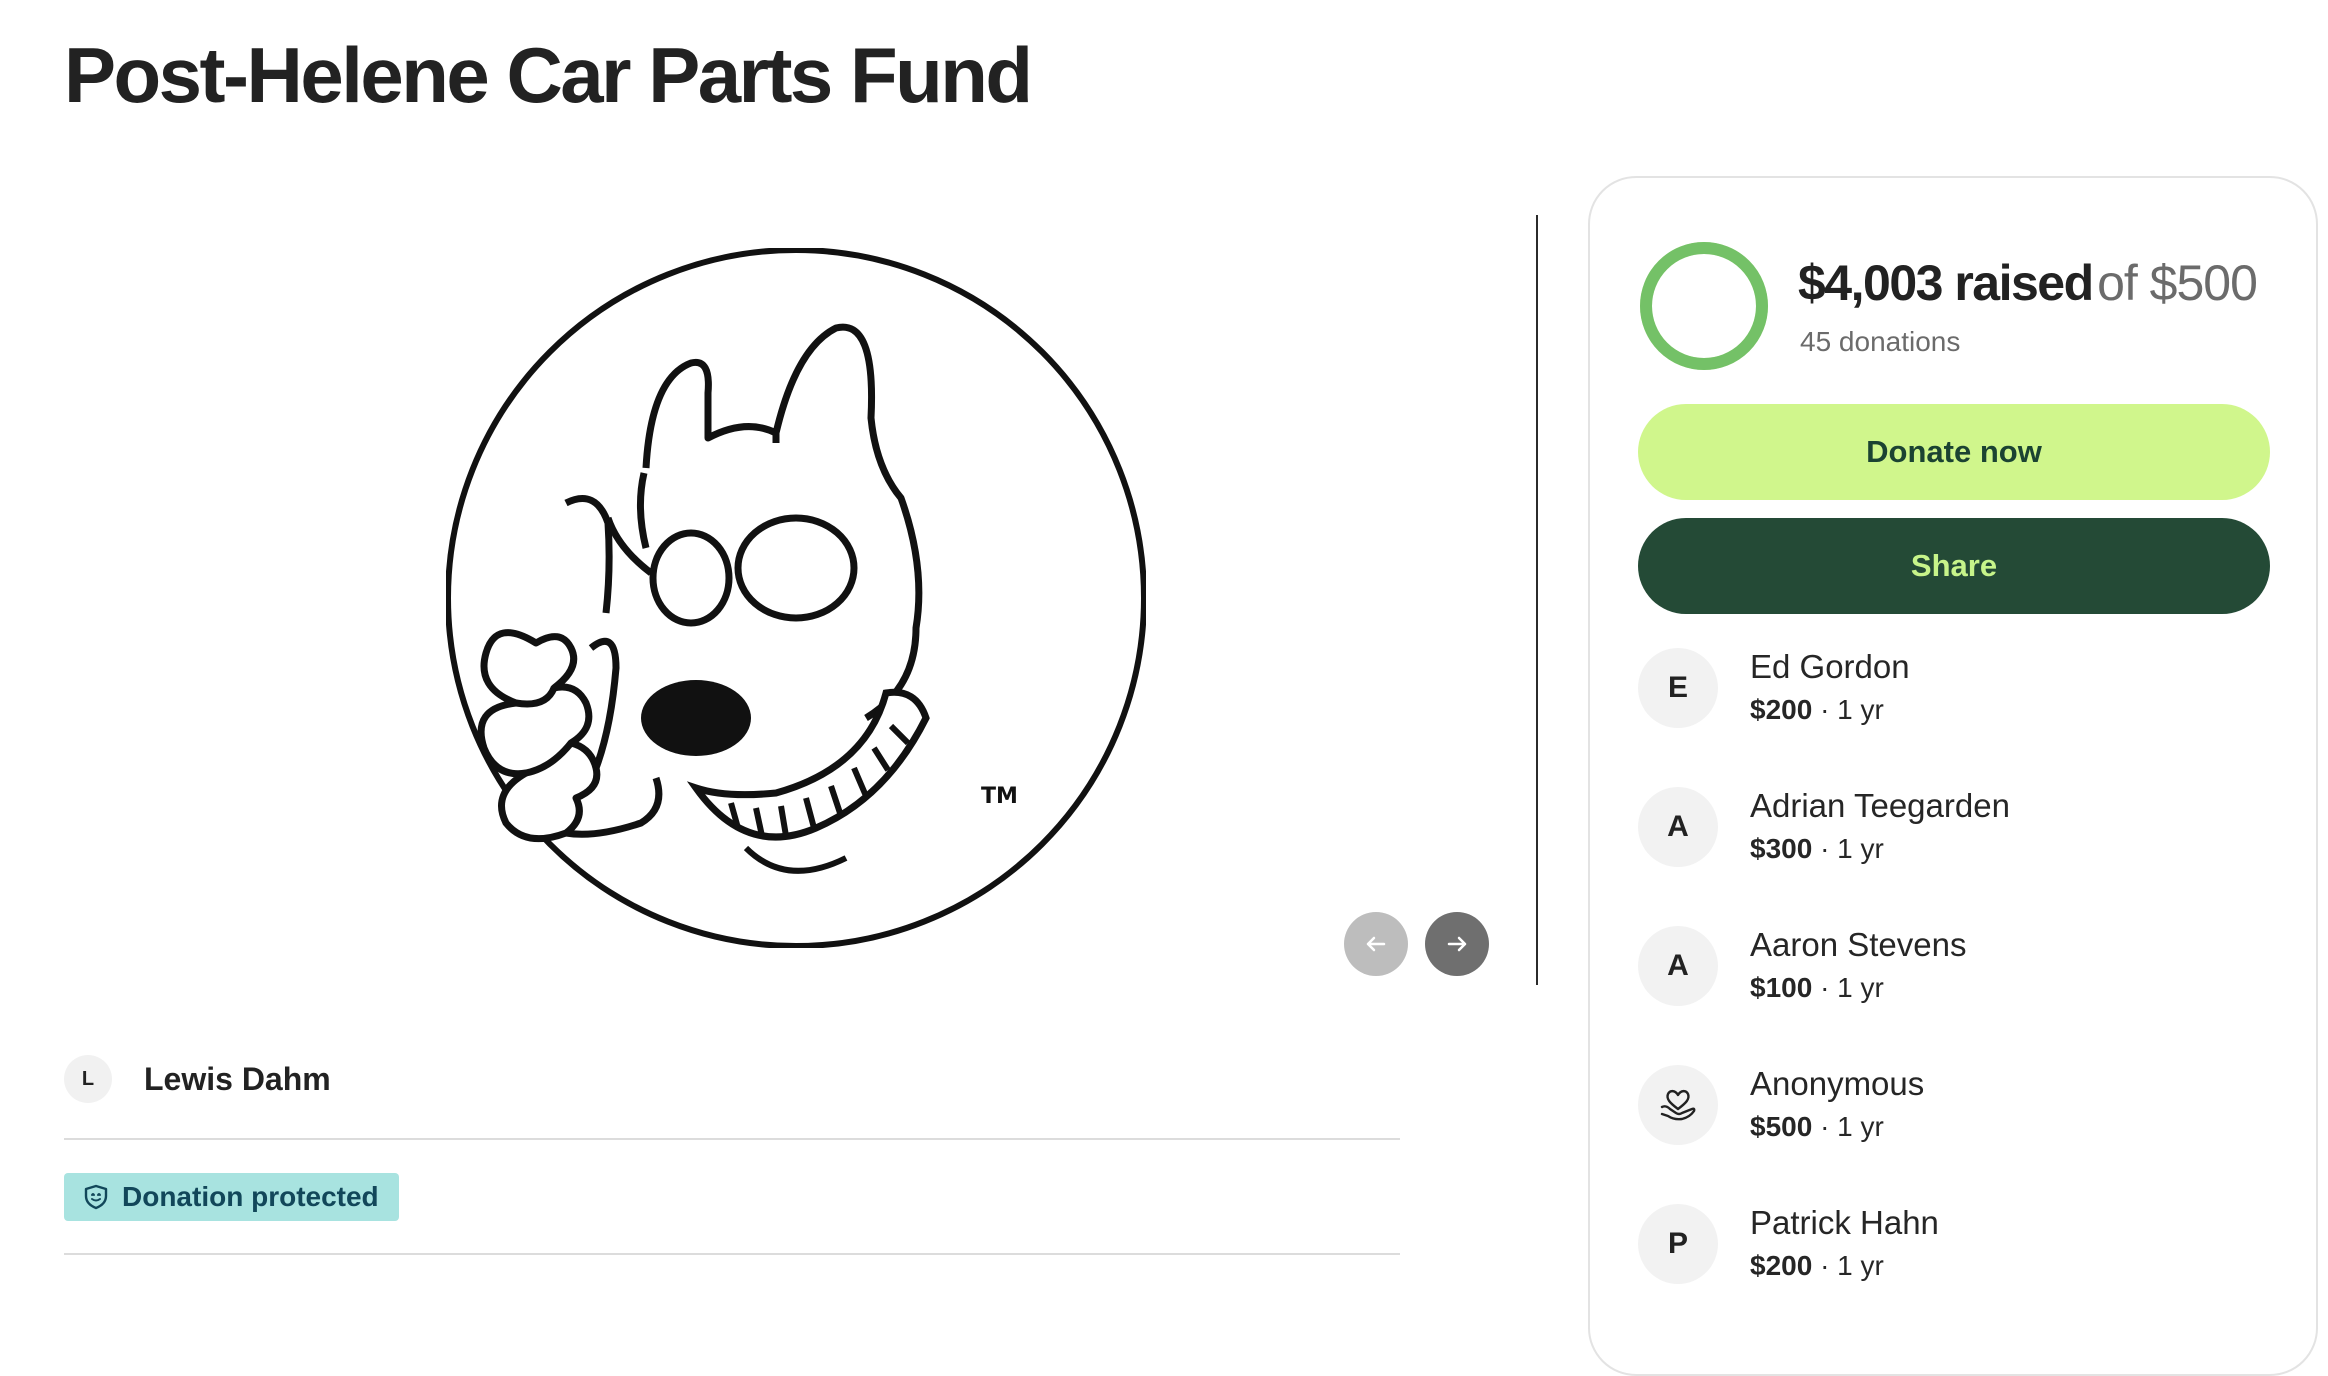  What do you see at coordinates (250, 1196) in the screenshot?
I see `badge-label: Donation protected` at bounding box center [250, 1196].